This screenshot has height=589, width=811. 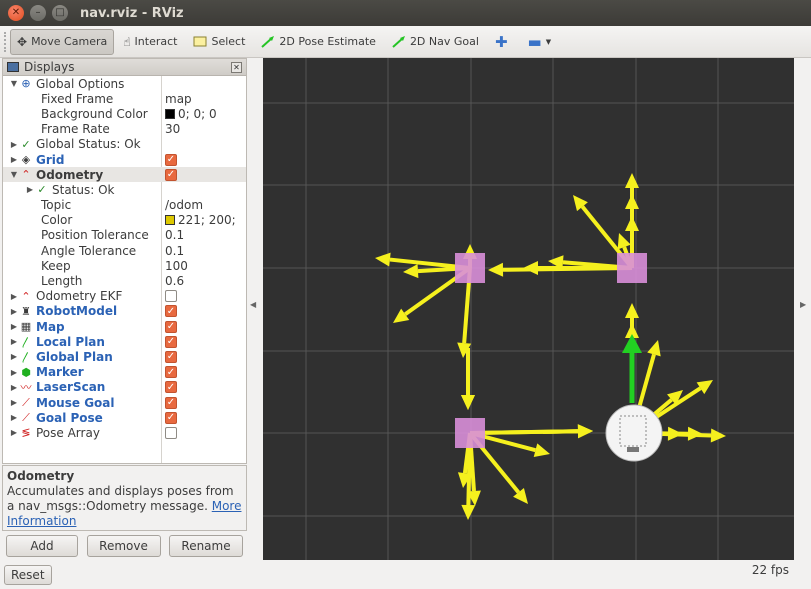 What do you see at coordinates (191, 114) in the screenshot?
I see `background-color-value: 0; 0; 0` at bounding box center [191, 114].